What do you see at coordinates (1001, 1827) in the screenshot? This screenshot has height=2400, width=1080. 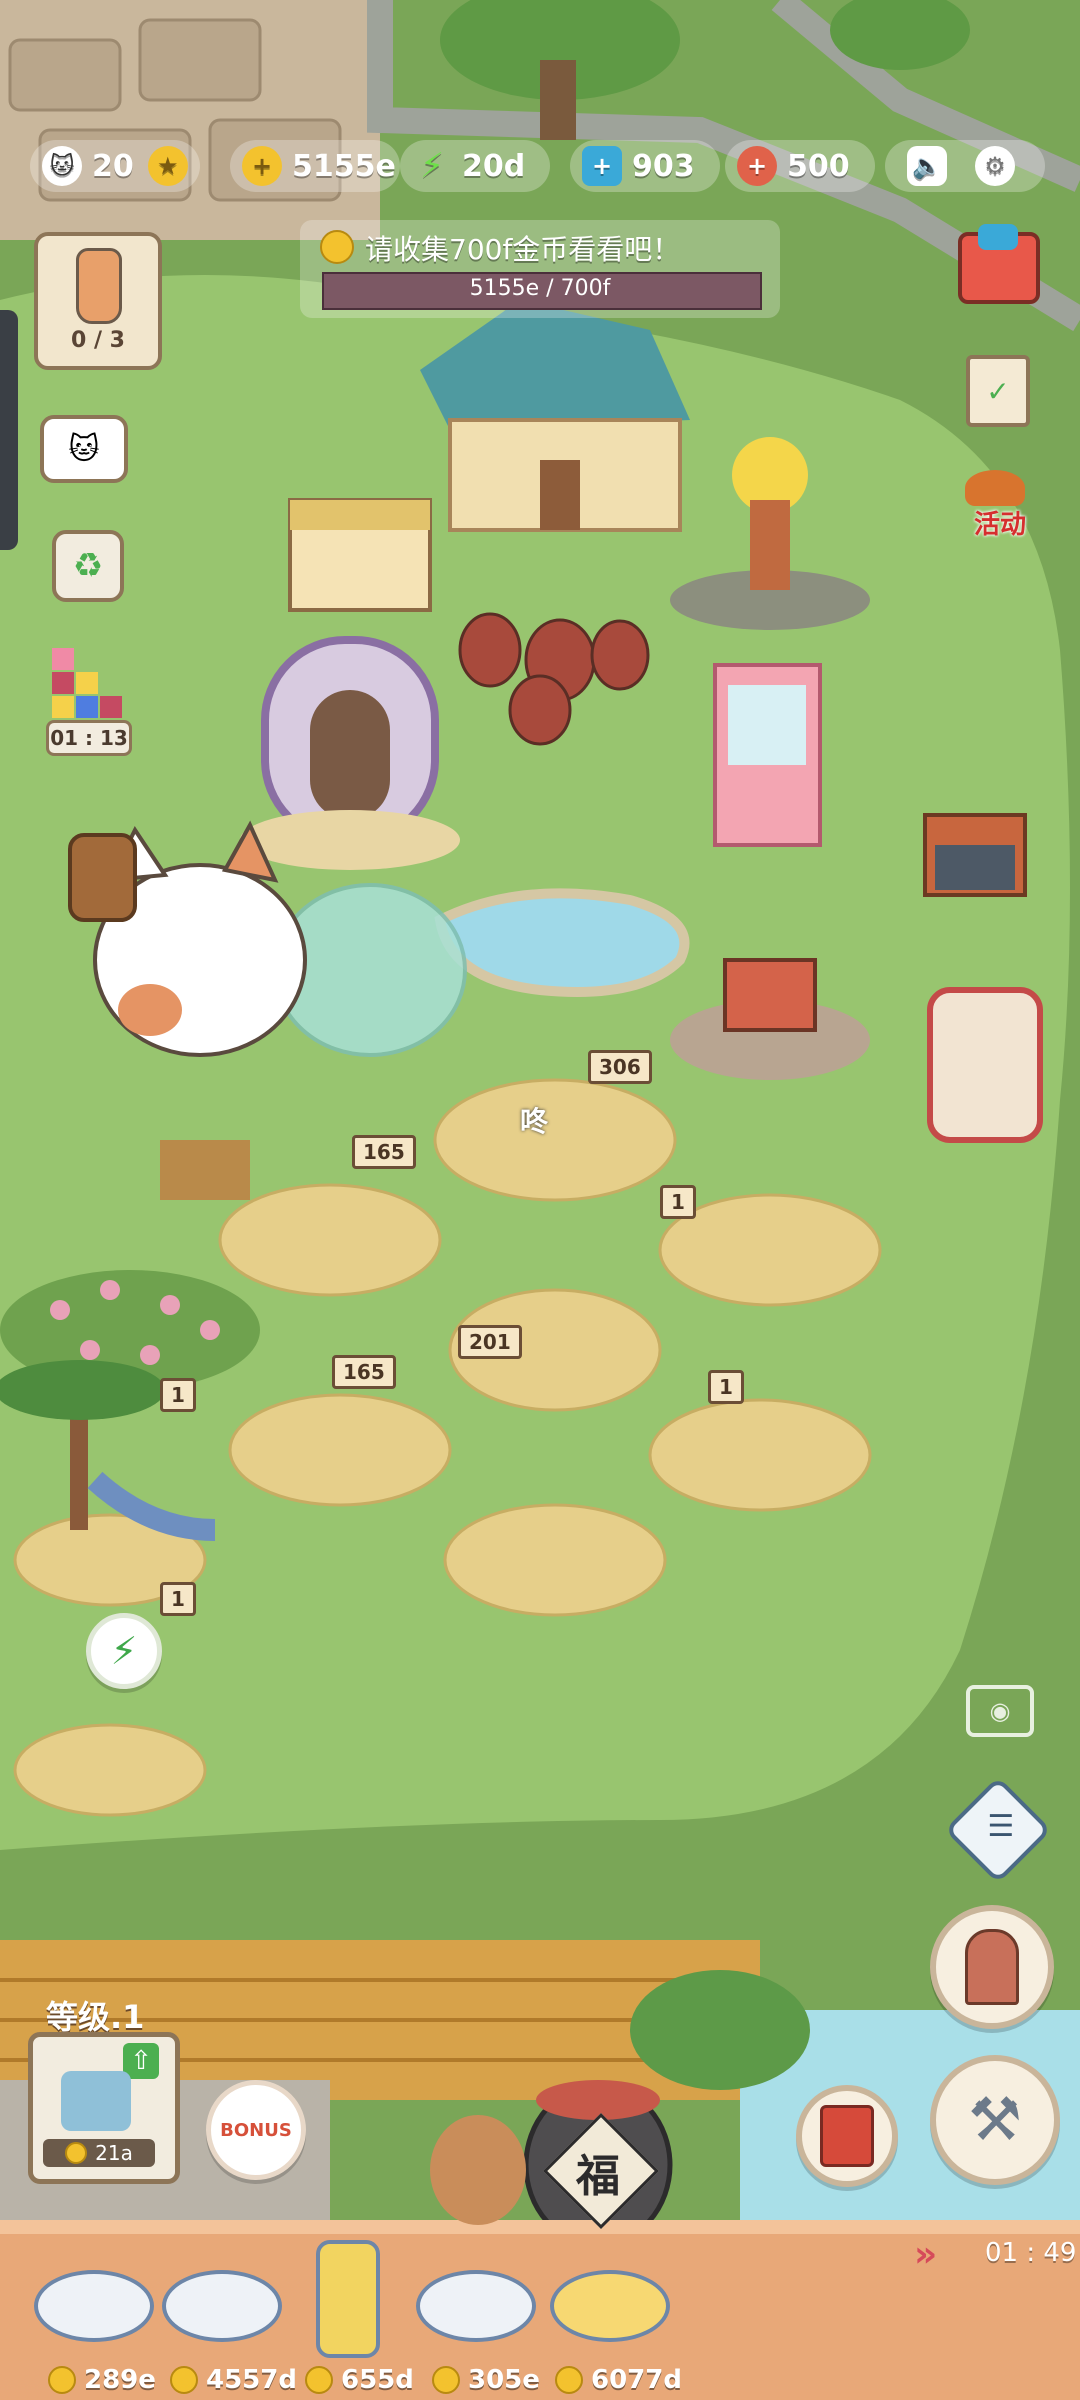 I see `list-icon: ☰` at bounding box center [1001, 1827].